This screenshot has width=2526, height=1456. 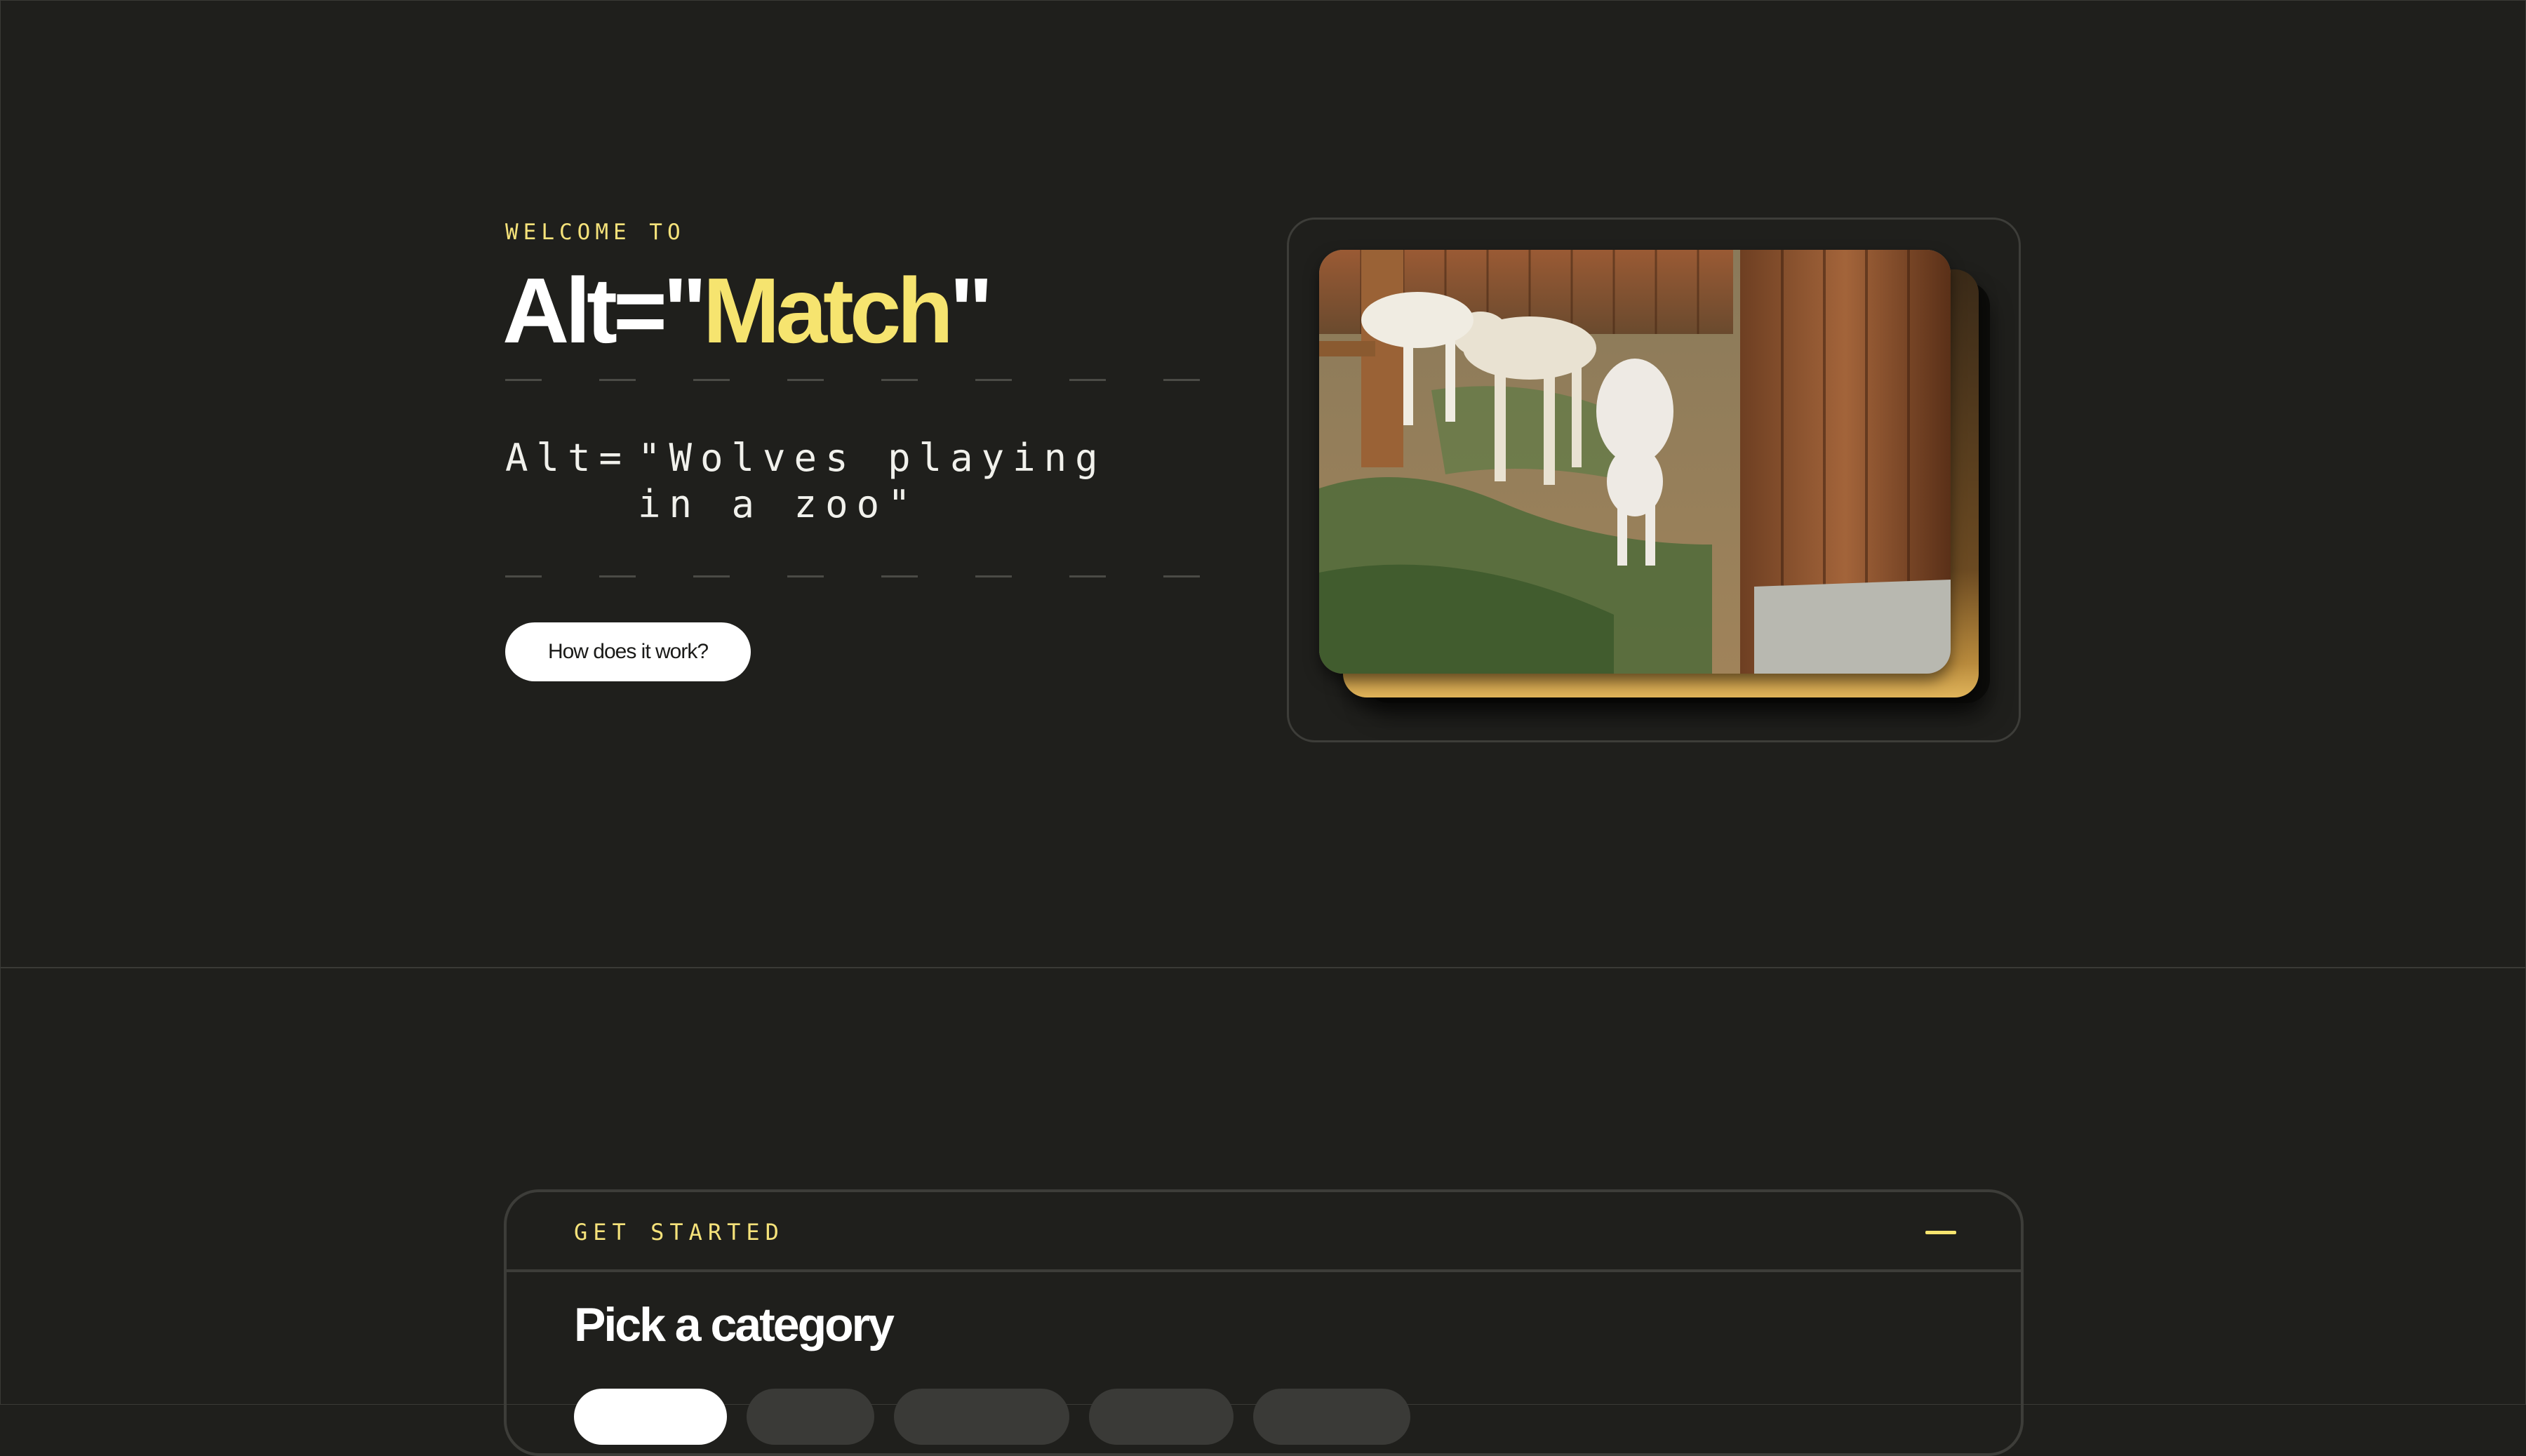 I want to click on wolves-photo, so click(x=1635, y=462).